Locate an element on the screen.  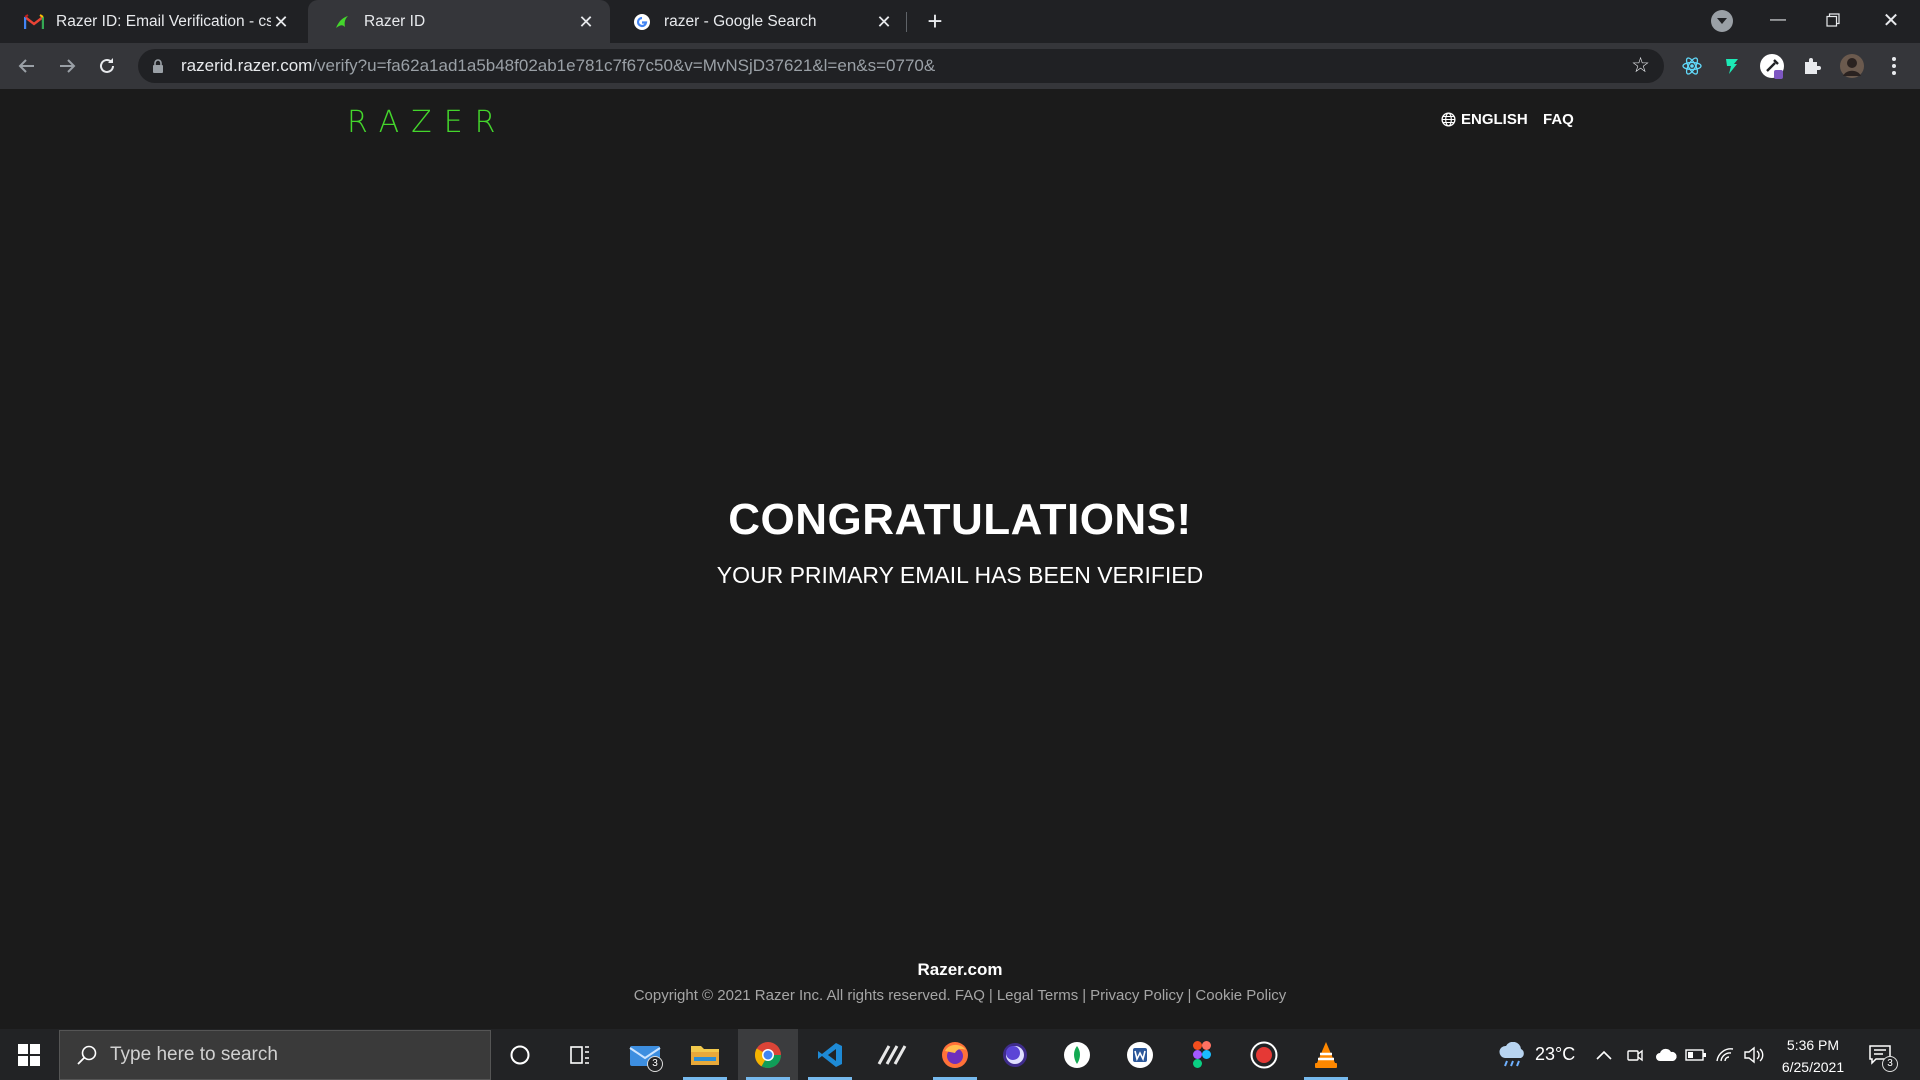
vscode-icon is located at coordinates (830, 1054).